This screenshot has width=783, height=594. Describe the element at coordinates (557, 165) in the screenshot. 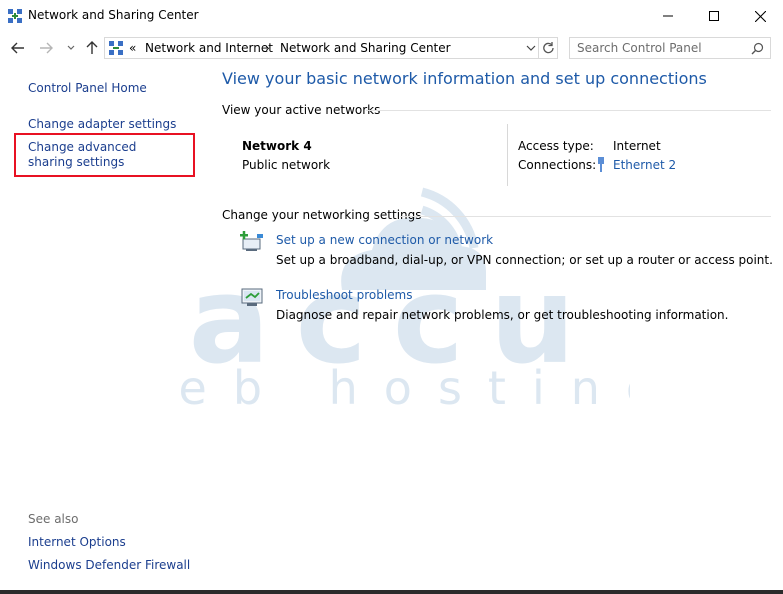

I see `connections-label: Connections:` at that location.